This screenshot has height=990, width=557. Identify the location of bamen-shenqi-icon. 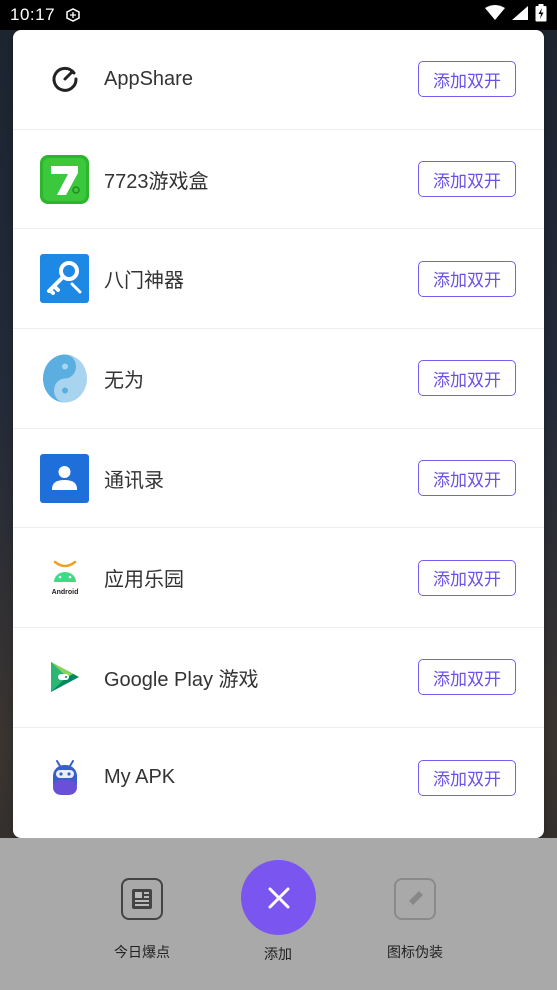
(64, 279).